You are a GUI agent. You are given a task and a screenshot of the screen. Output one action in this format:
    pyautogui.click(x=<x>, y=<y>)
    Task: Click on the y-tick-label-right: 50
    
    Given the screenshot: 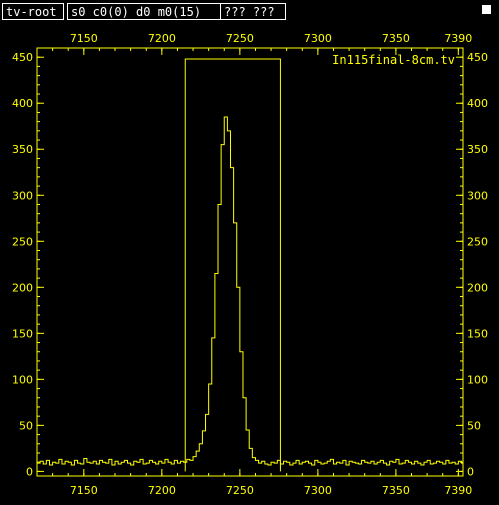 What is the action you would take?
    pyautogui.click(x=474, y=425)
    